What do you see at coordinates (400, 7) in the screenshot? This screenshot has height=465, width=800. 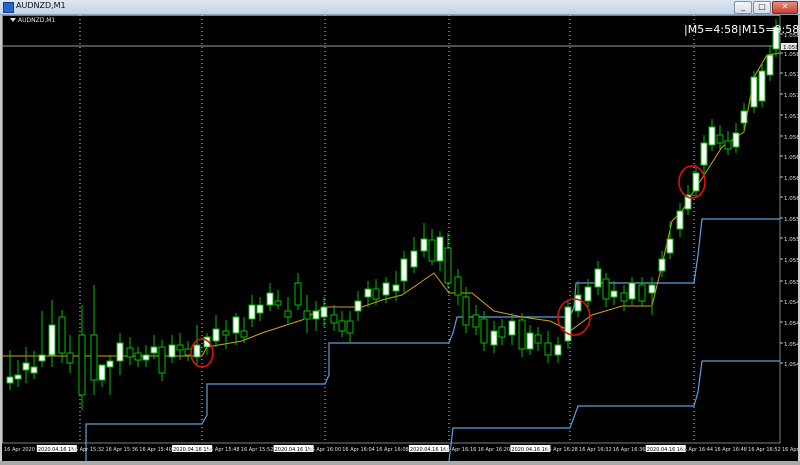 I see `window-titlebar: AUDNZD,M1 _ □ ✕` at bounding box center [400, 7].